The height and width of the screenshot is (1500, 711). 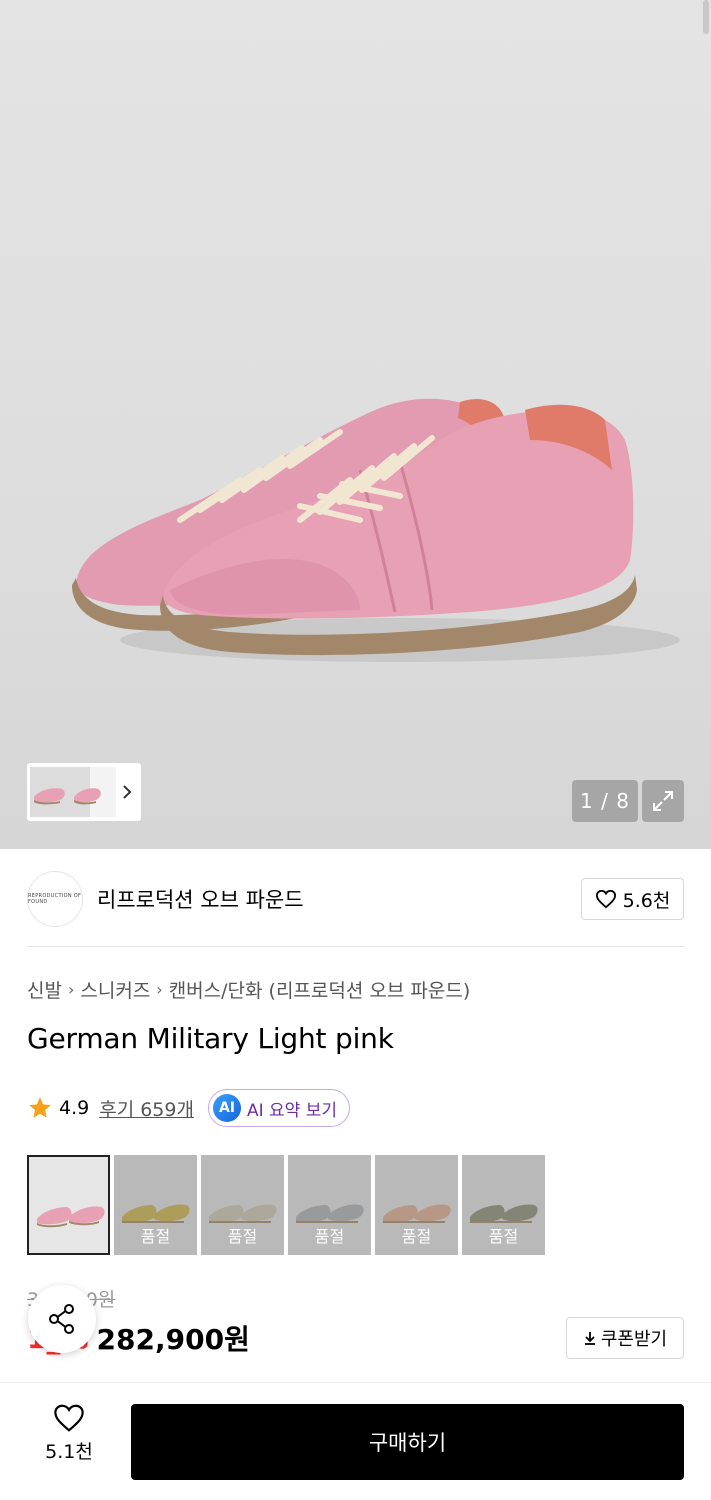 I want to click on color-swatch-yellow: 품절, so click(x=155, y=1205).